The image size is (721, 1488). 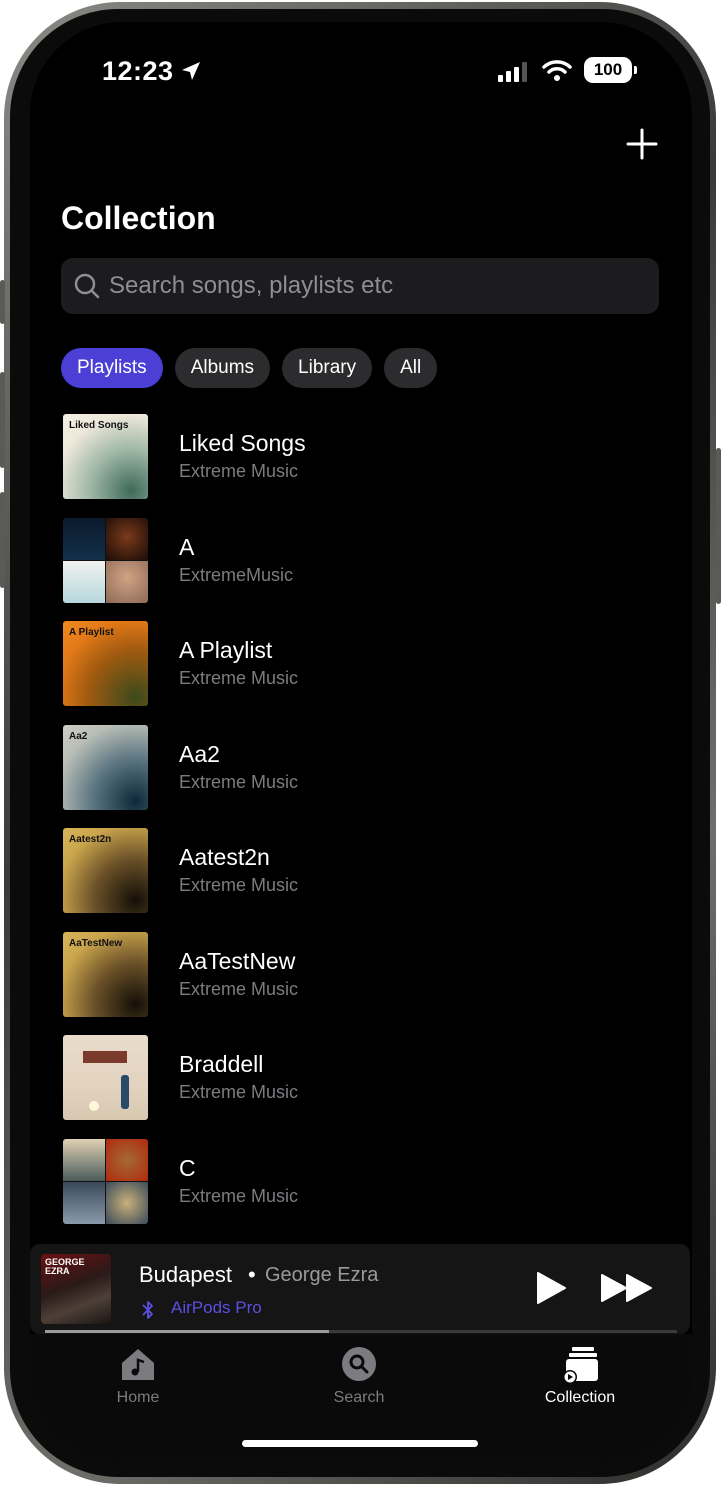 What do you see at coordinates (627, 1288) in the screenshot?
I see `fast-forward-icon` at bounding box center [627, 1288].